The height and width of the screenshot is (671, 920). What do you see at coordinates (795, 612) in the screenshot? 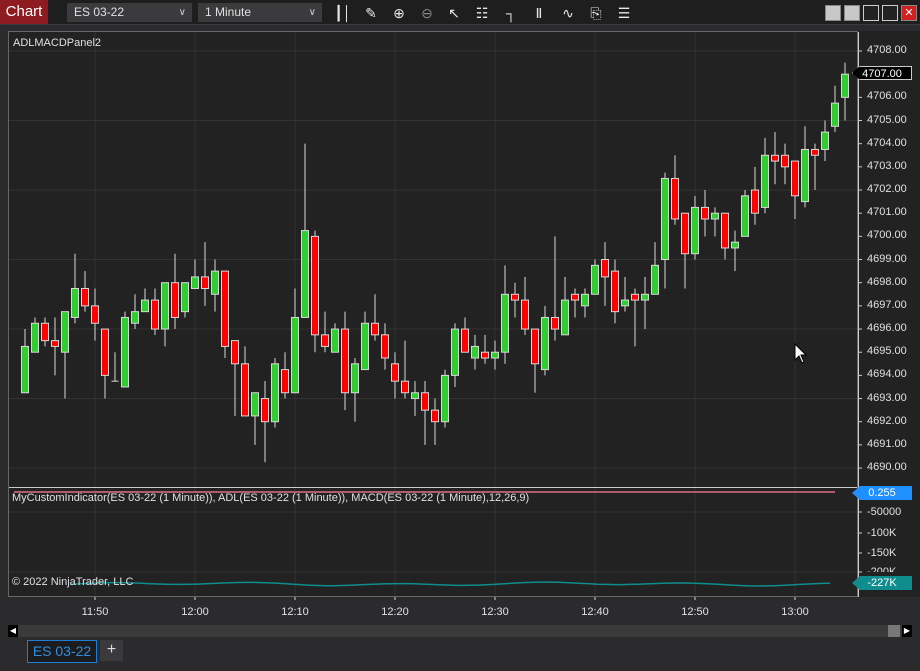
I see `time-tick-label: 13:00` at bounding box center [795, 612].